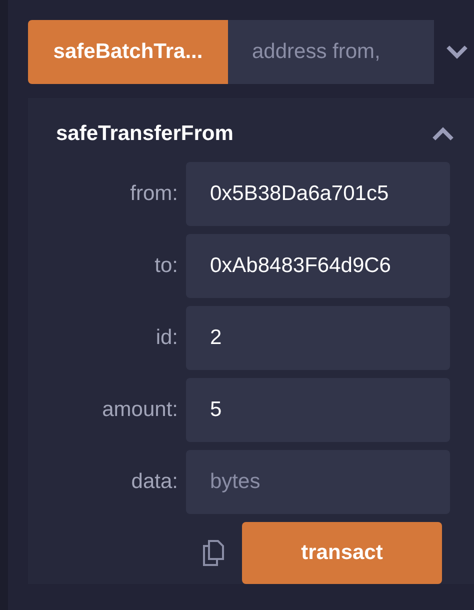 Image resolution: width=474 pixels, height=610 pixels. What do you see at coordinates (154, 482) in the screenshot?
I see `param-label: data:` at bounding box center [154, 482].